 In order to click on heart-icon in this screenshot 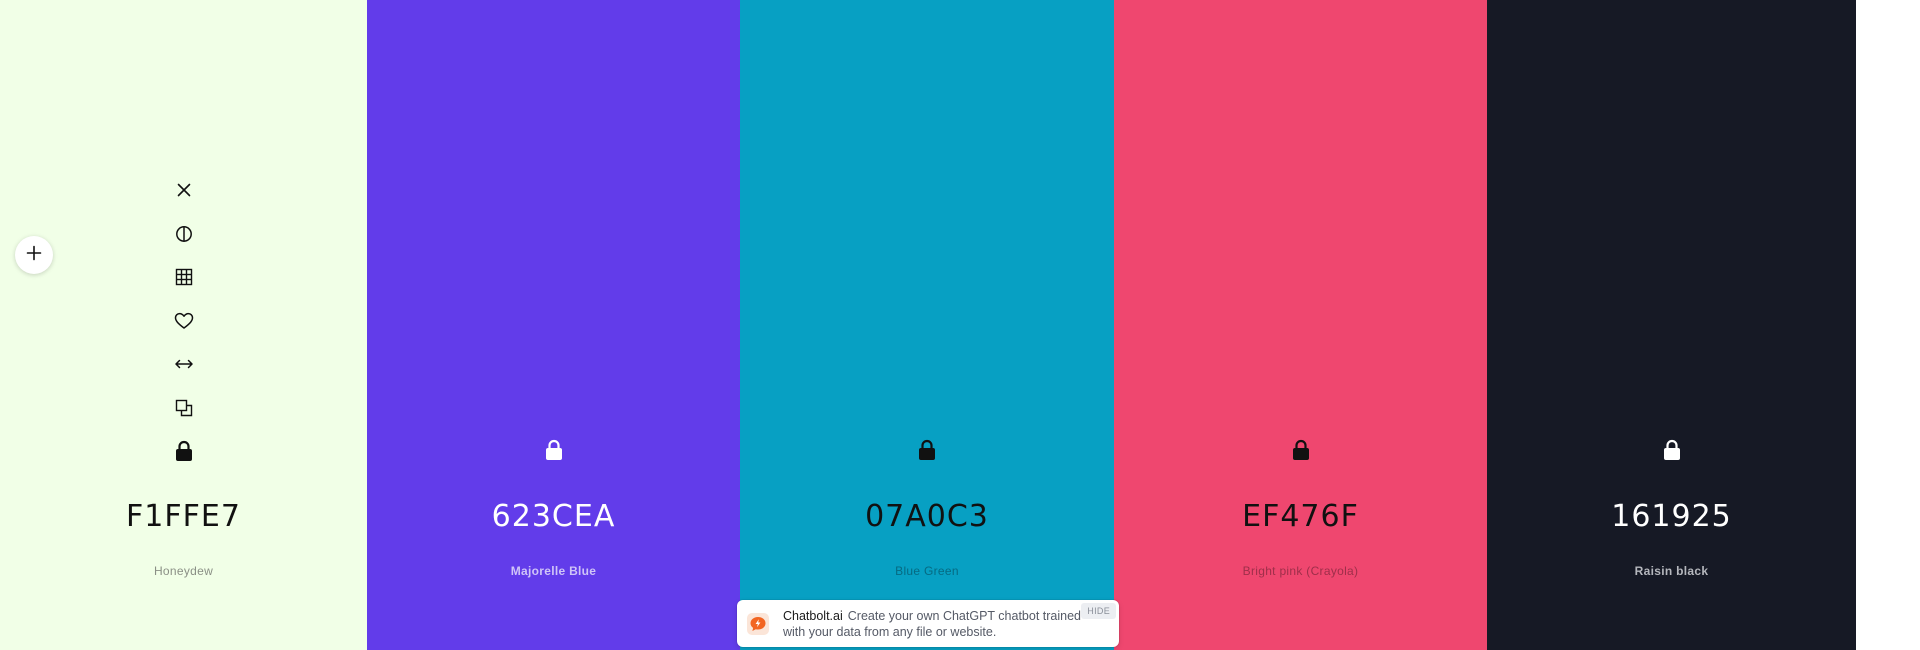, I will do `click(184, 321)`.